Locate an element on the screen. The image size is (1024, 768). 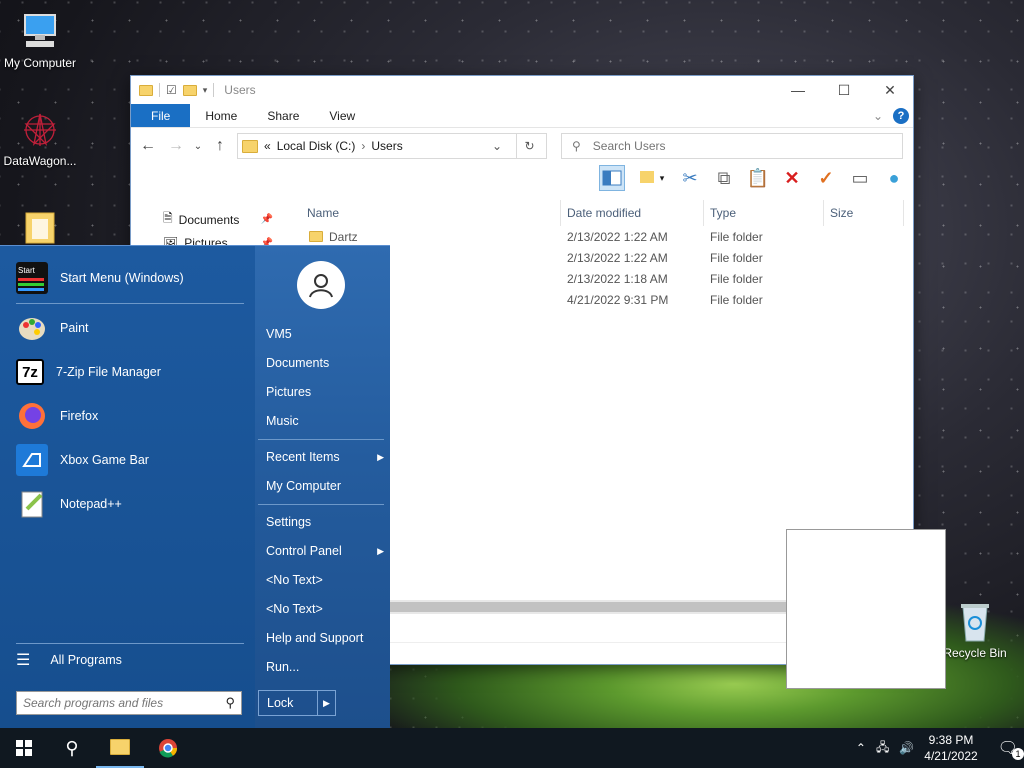
new-folder-icon is located at coordinates (189, 90).